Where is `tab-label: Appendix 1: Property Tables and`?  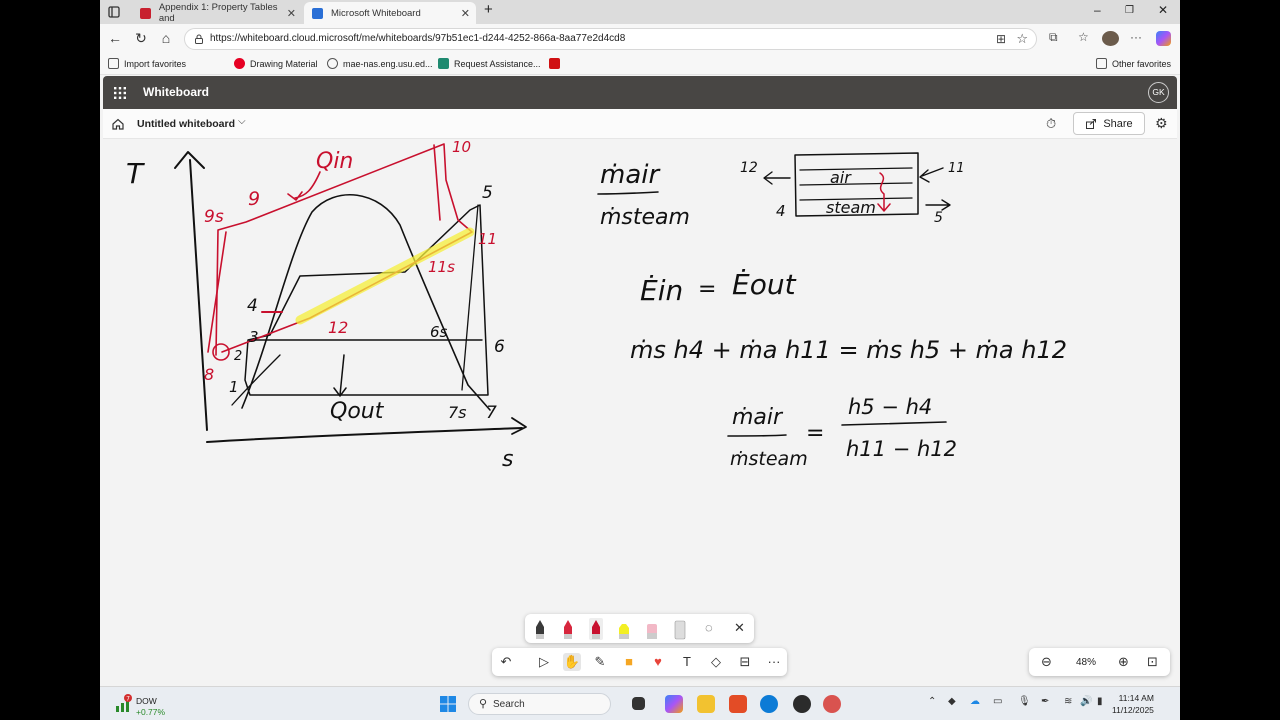
tab-label: Appendix 1: Property Tables and is located at coordinates (218, 13).